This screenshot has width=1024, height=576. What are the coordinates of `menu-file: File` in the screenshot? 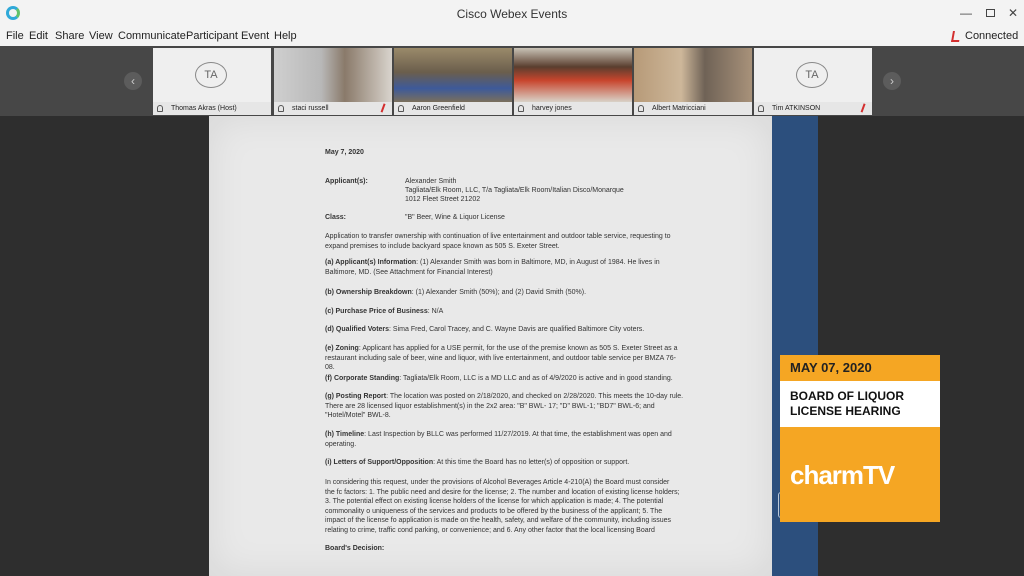 It's located at (15, 36).